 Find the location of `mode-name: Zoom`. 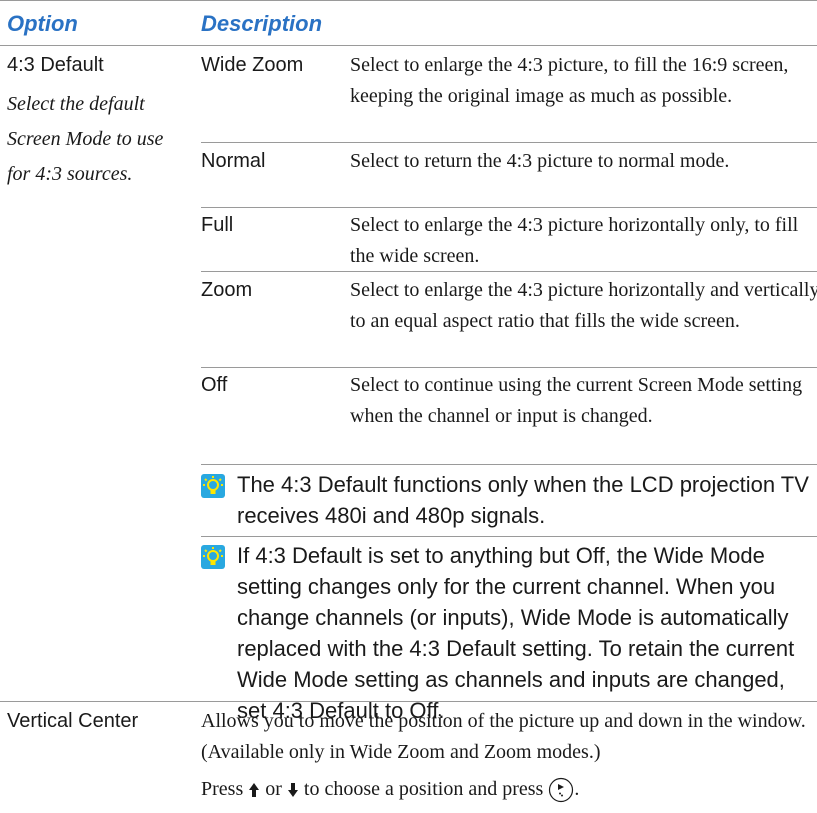

mode-name: Zoom is located at coordinates (227, 290).